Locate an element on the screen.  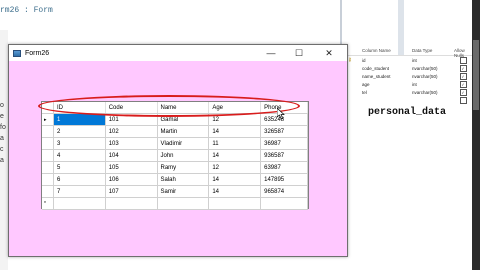
scrollbar-thumb is located at coordinates (476, 75).